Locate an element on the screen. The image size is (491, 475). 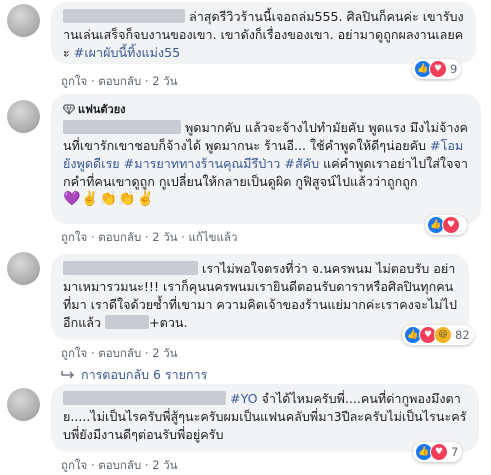
redacted-text is located at coordinates (127, 322).